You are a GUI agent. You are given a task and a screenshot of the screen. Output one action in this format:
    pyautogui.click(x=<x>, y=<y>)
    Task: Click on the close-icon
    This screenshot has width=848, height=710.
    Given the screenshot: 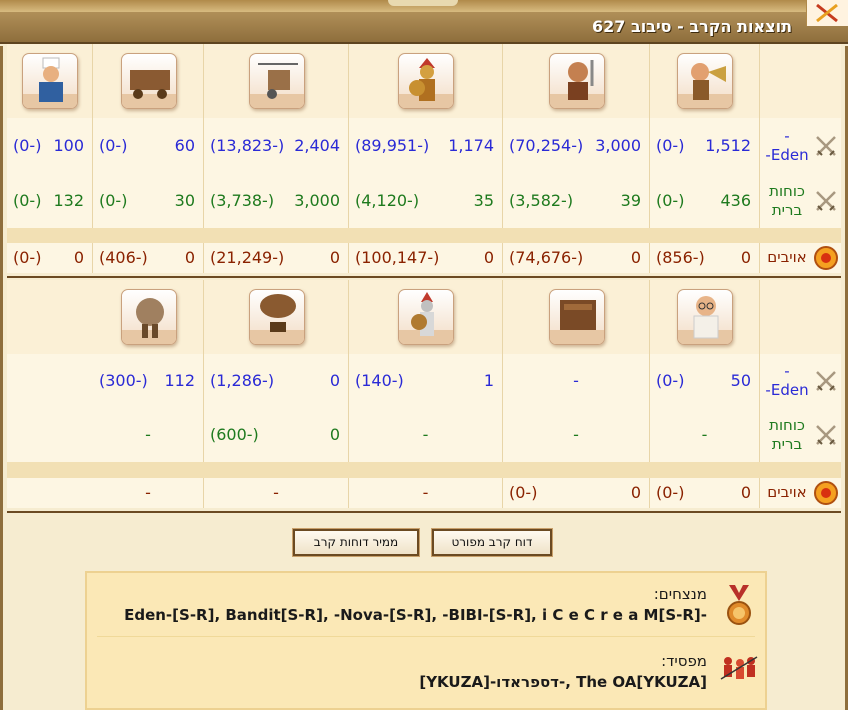 What is the action you would take?
    pyautogui.click(x=828, y=13)
    